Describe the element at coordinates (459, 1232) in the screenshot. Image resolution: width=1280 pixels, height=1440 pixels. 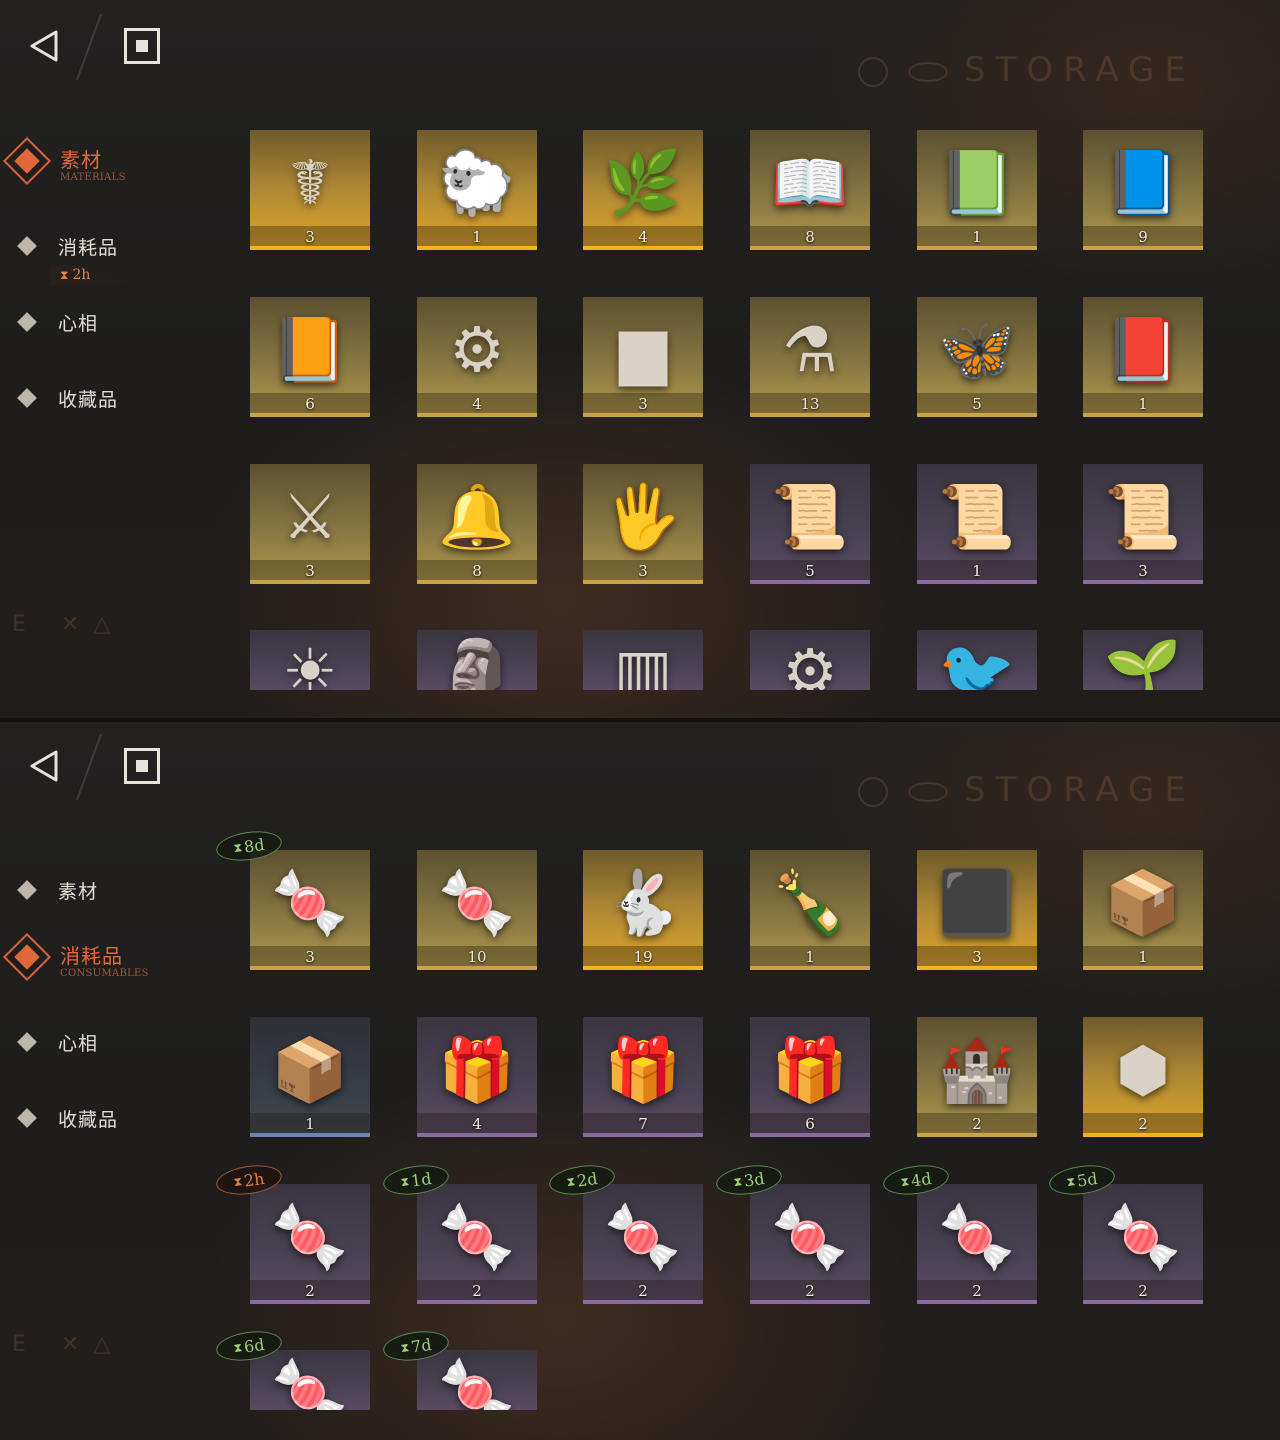
I see `item-slot: 🍬 2 ⧗ 1d` at that location.